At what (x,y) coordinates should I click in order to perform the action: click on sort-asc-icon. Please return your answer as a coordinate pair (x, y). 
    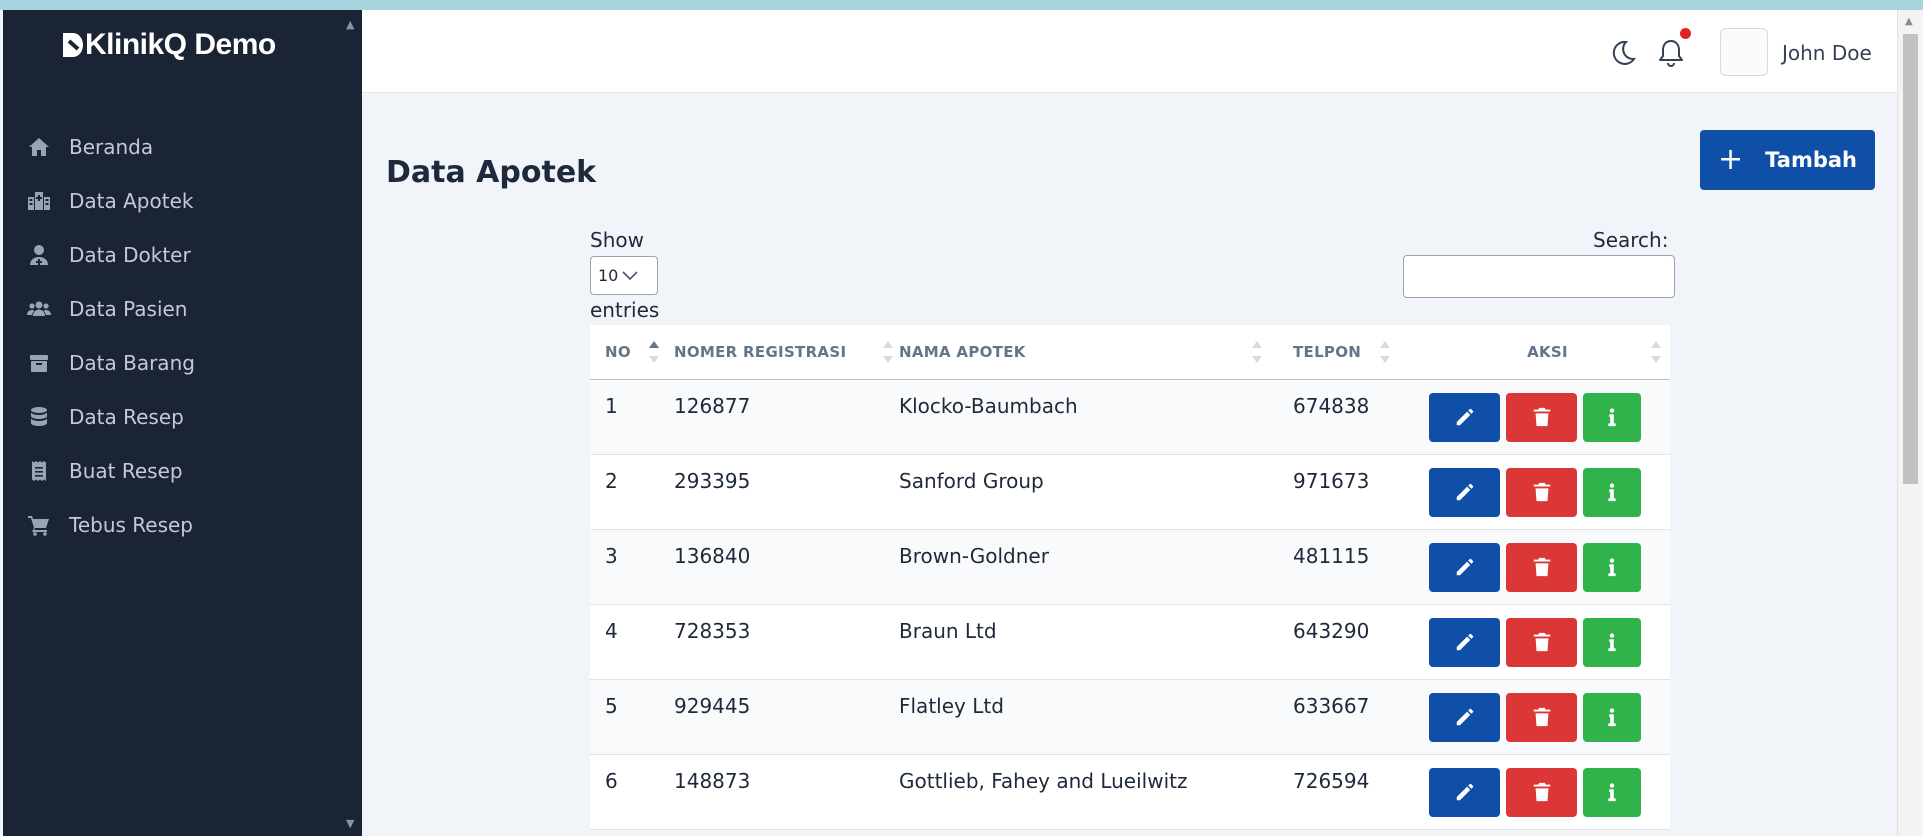
    Looking at the image, I should click on (654, 351).